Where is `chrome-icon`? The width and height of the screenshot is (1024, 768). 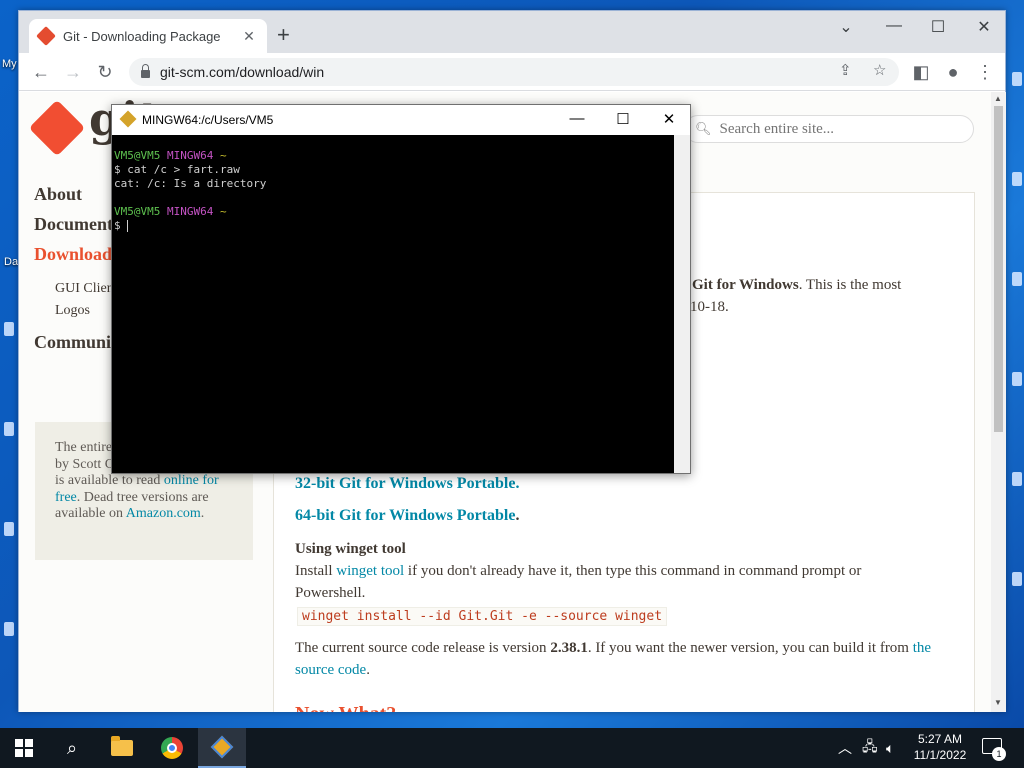 chrome-icon is located at coordinates (172, 748).